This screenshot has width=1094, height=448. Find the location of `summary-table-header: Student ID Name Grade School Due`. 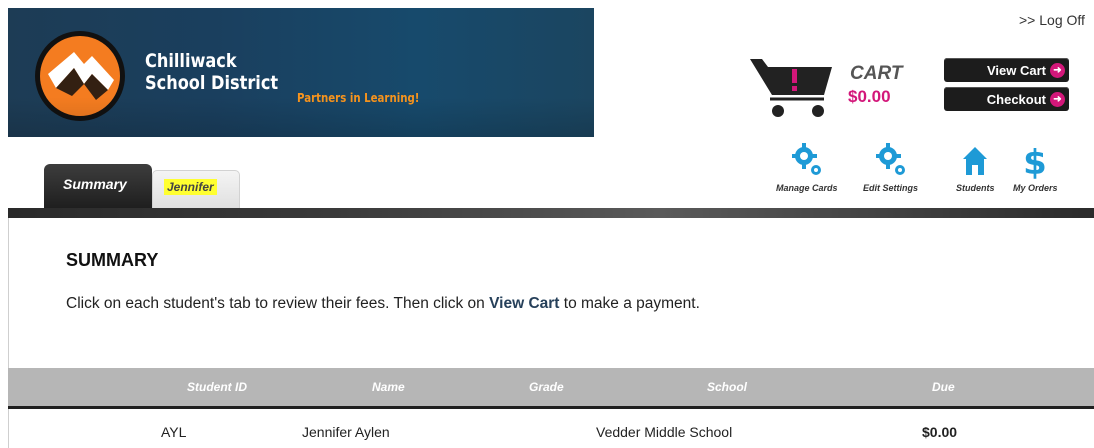

summary-table-header: Student ID Name Grade School Due is located at coordinates (551, 388).